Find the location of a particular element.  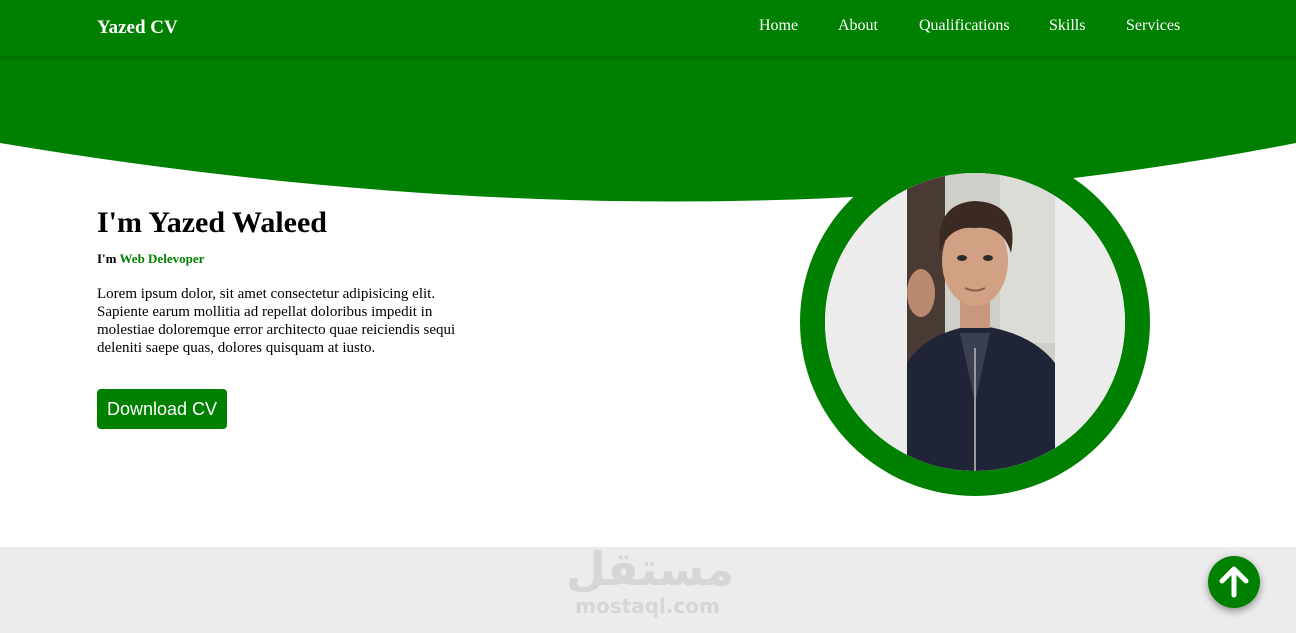

nav-qualifications: Qualifications is located at coordinates (964, 26).